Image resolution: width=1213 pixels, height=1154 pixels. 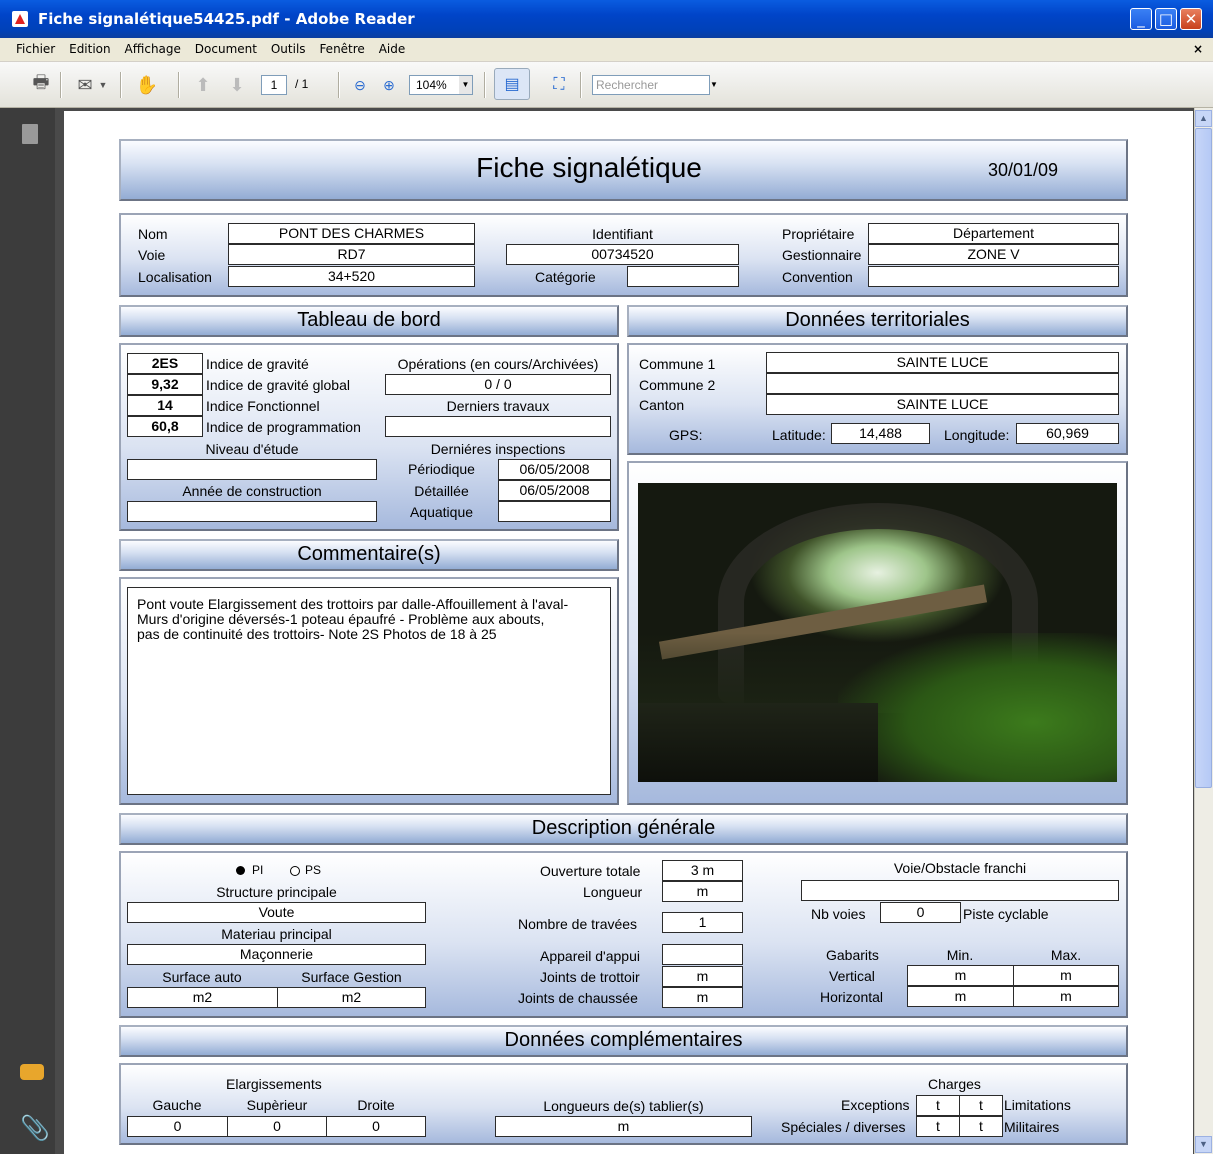 I want to click on speciales-label: Spéciales / diverses, so click(x=843, y=1127).